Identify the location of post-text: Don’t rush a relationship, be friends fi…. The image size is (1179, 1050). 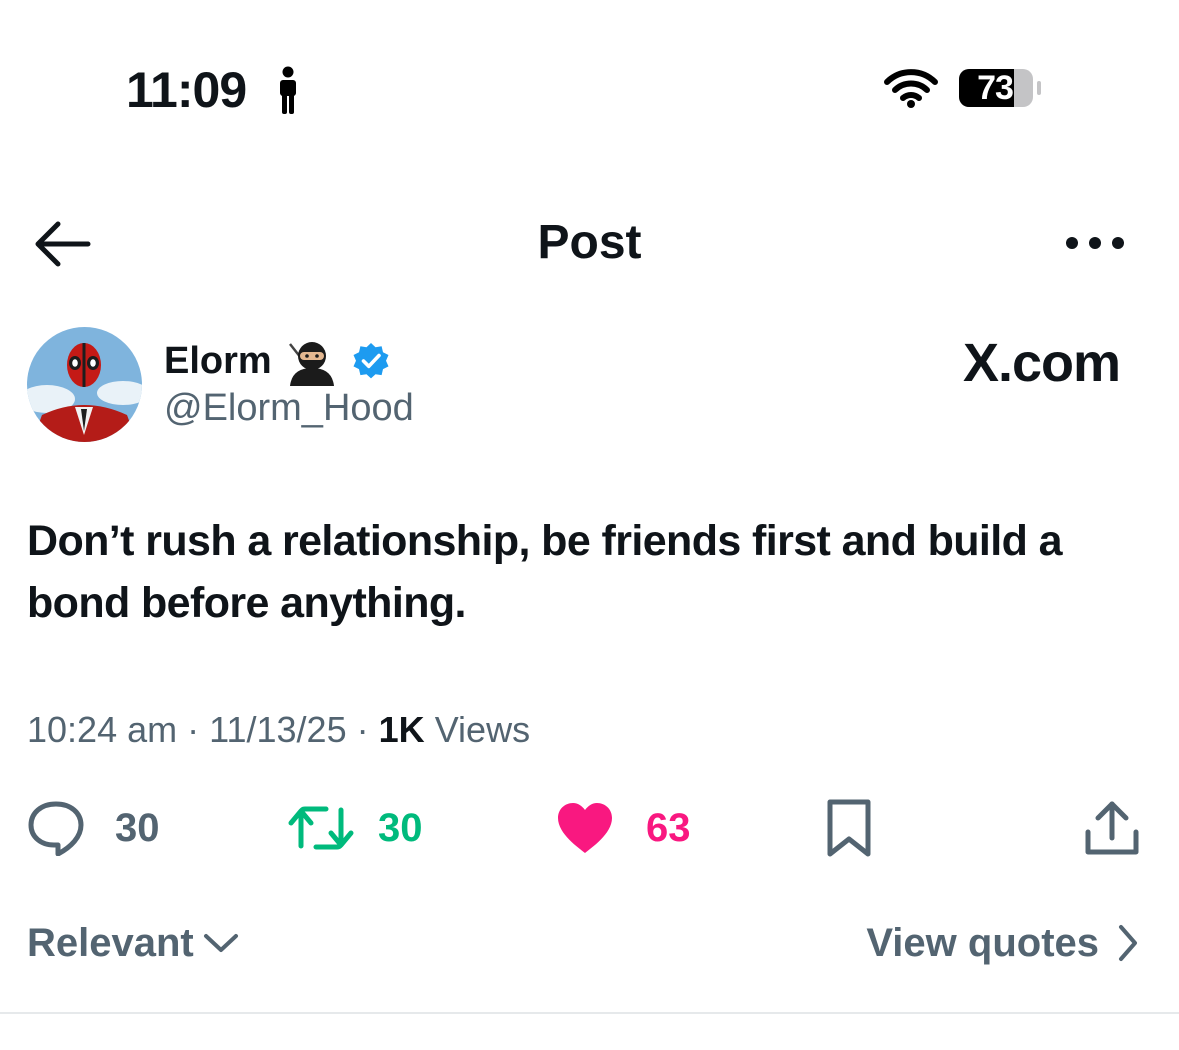
(545, 572).